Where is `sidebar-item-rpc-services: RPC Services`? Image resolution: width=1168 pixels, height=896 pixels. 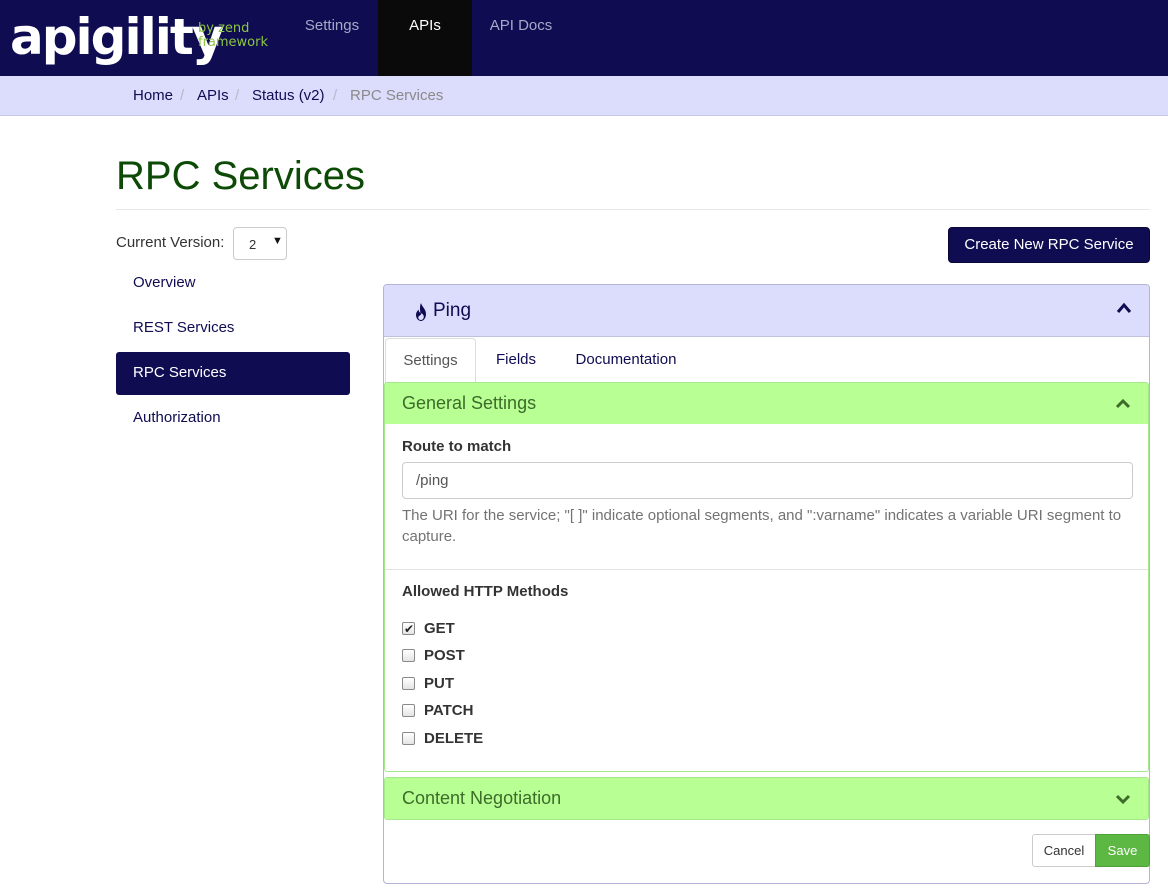 sidebar-item-rpc-services: RPC Services is located at coordinates (233, 373).